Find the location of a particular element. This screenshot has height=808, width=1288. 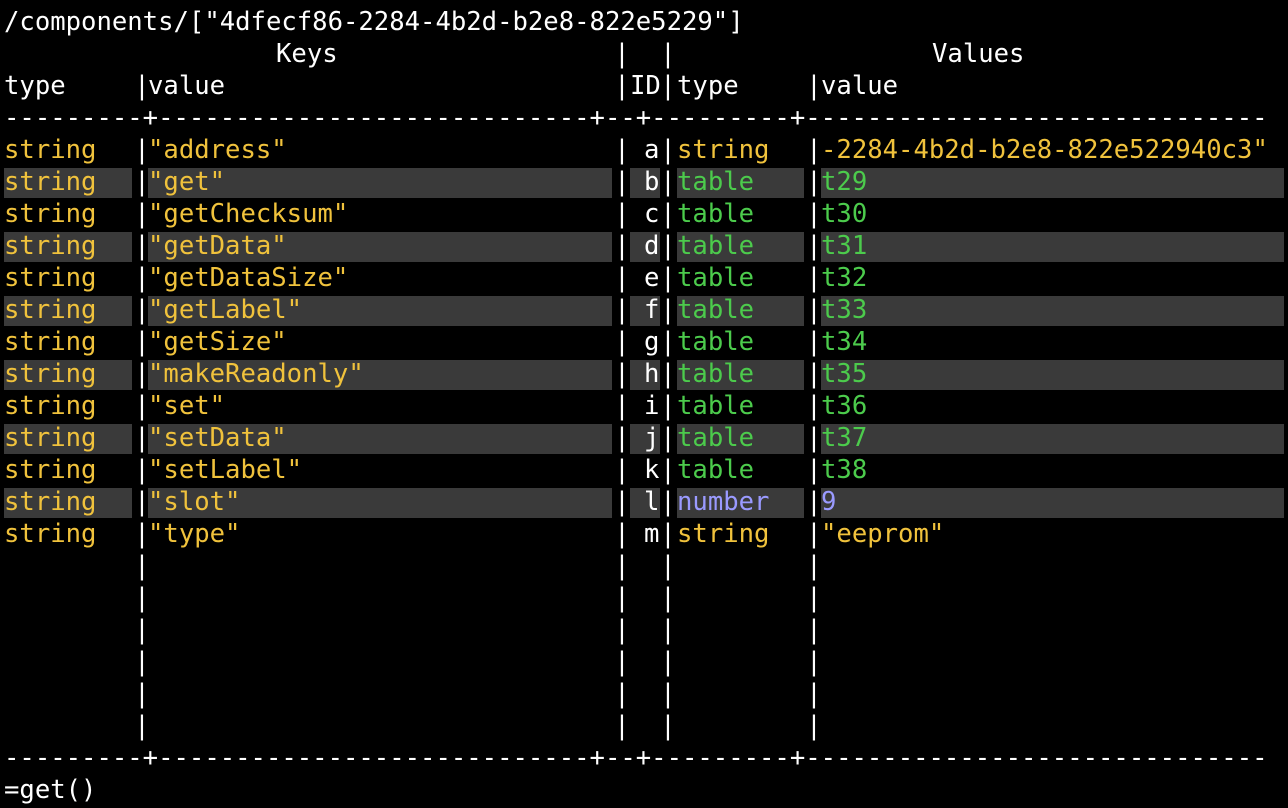

table-row: string | "getLabel" | f | table | t33 is located at coordinates (644, 310).